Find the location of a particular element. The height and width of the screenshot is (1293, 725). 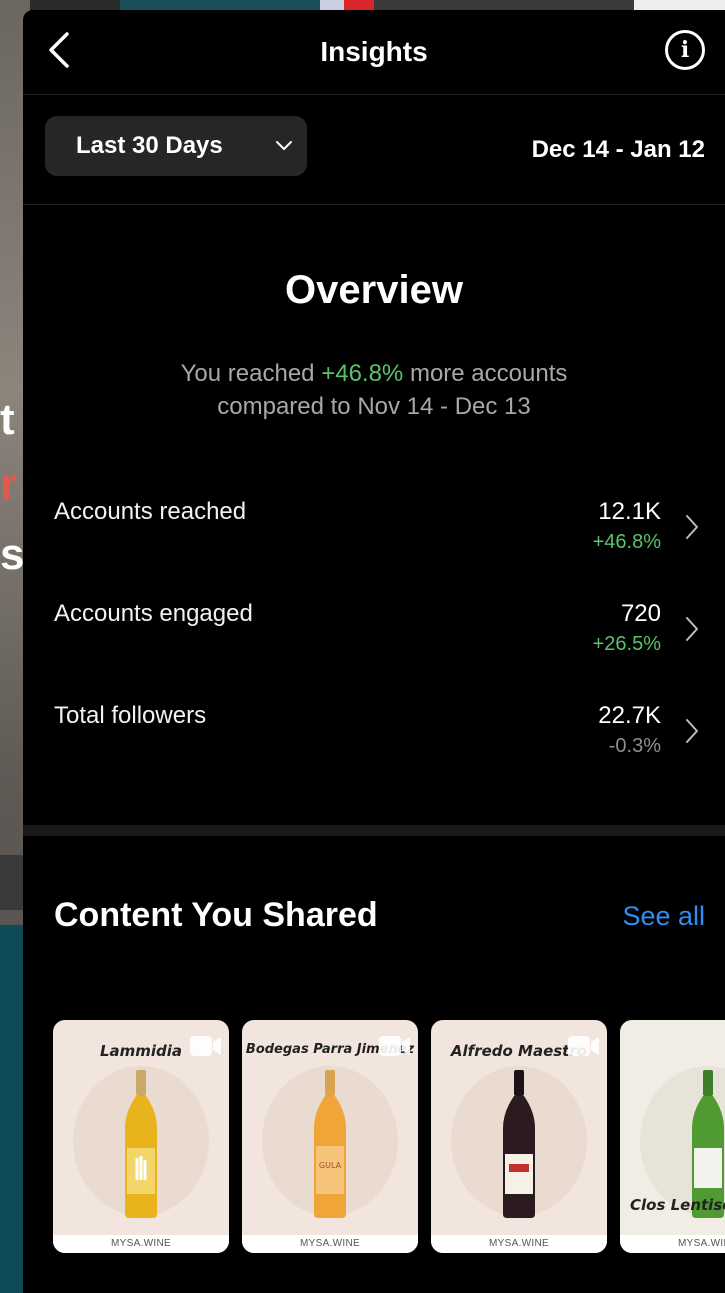

metric-row-accounts-engaged: Accounts engaged 720 +26.5% is located at coordinates (374, 645).